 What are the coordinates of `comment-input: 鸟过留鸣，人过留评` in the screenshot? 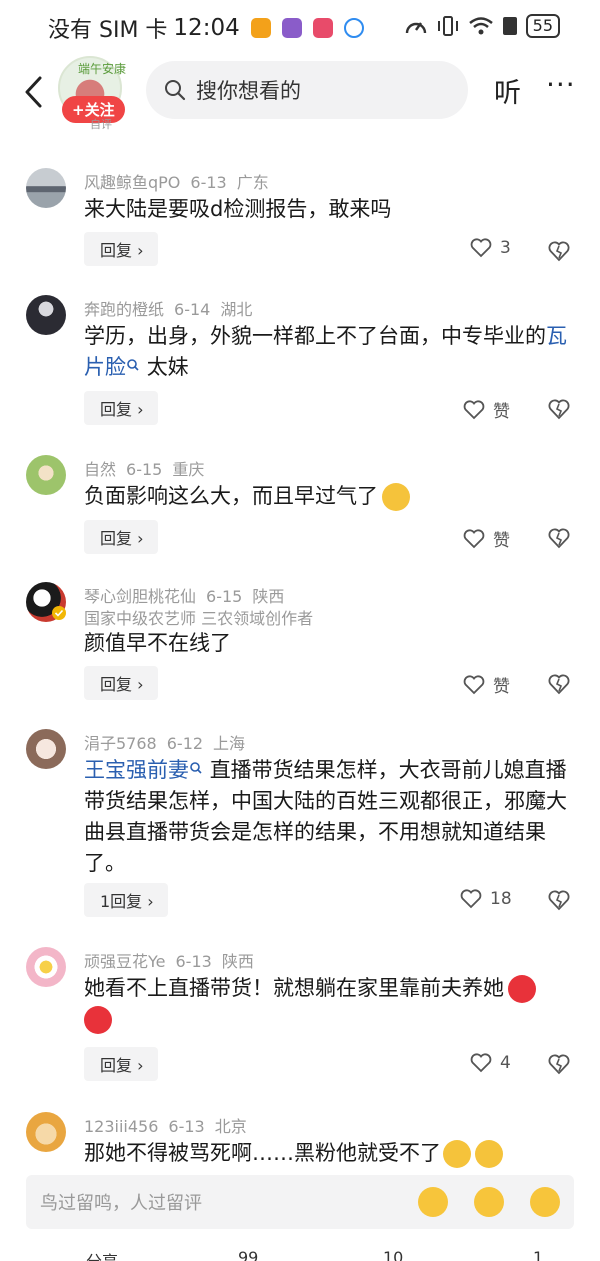 It's located at (300, 1202).